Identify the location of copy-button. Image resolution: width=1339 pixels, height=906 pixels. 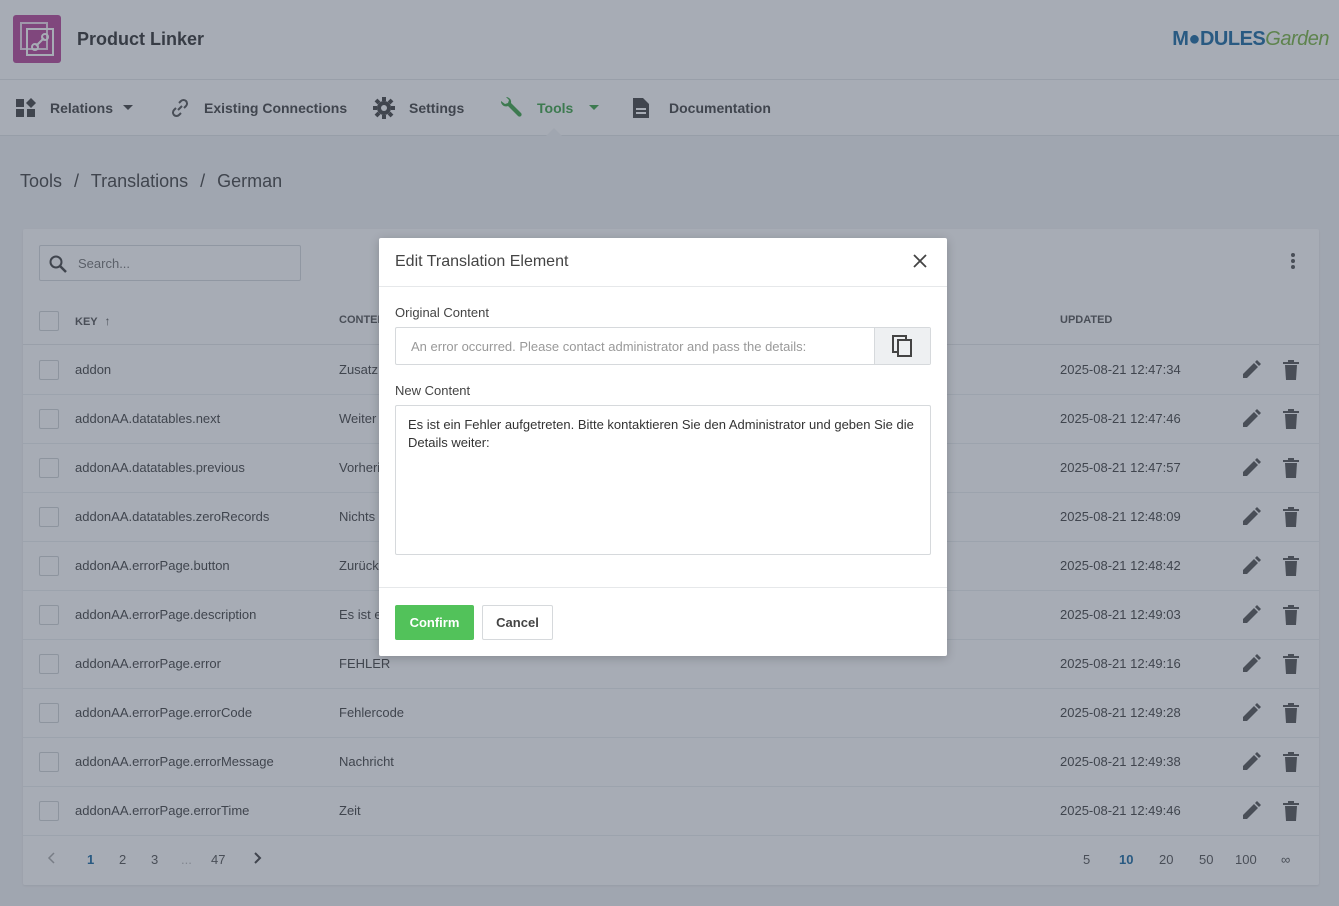
(902, 346).